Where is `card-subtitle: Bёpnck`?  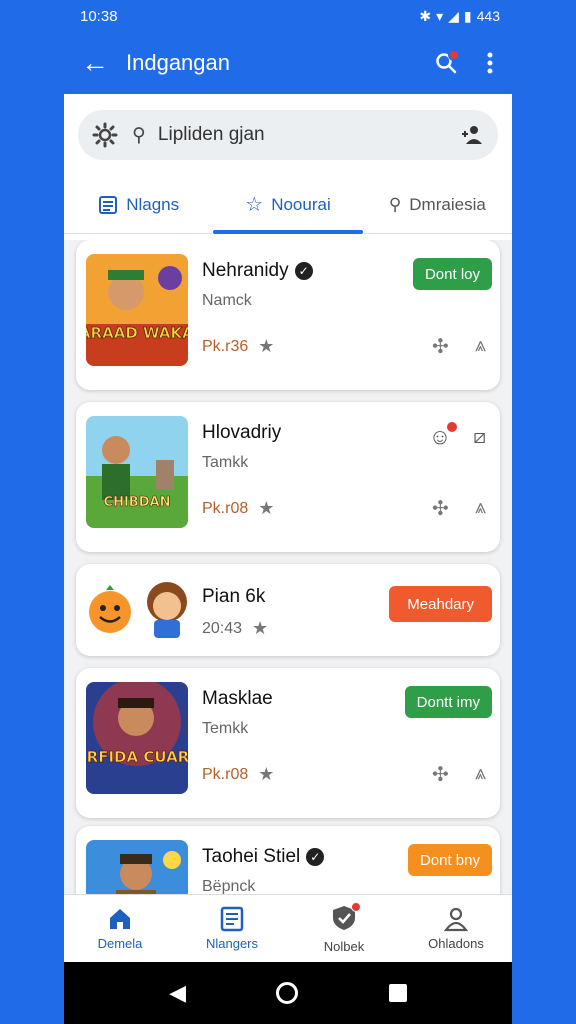 card-subtitle: Bёpnck is located at coordinates (229, 886).